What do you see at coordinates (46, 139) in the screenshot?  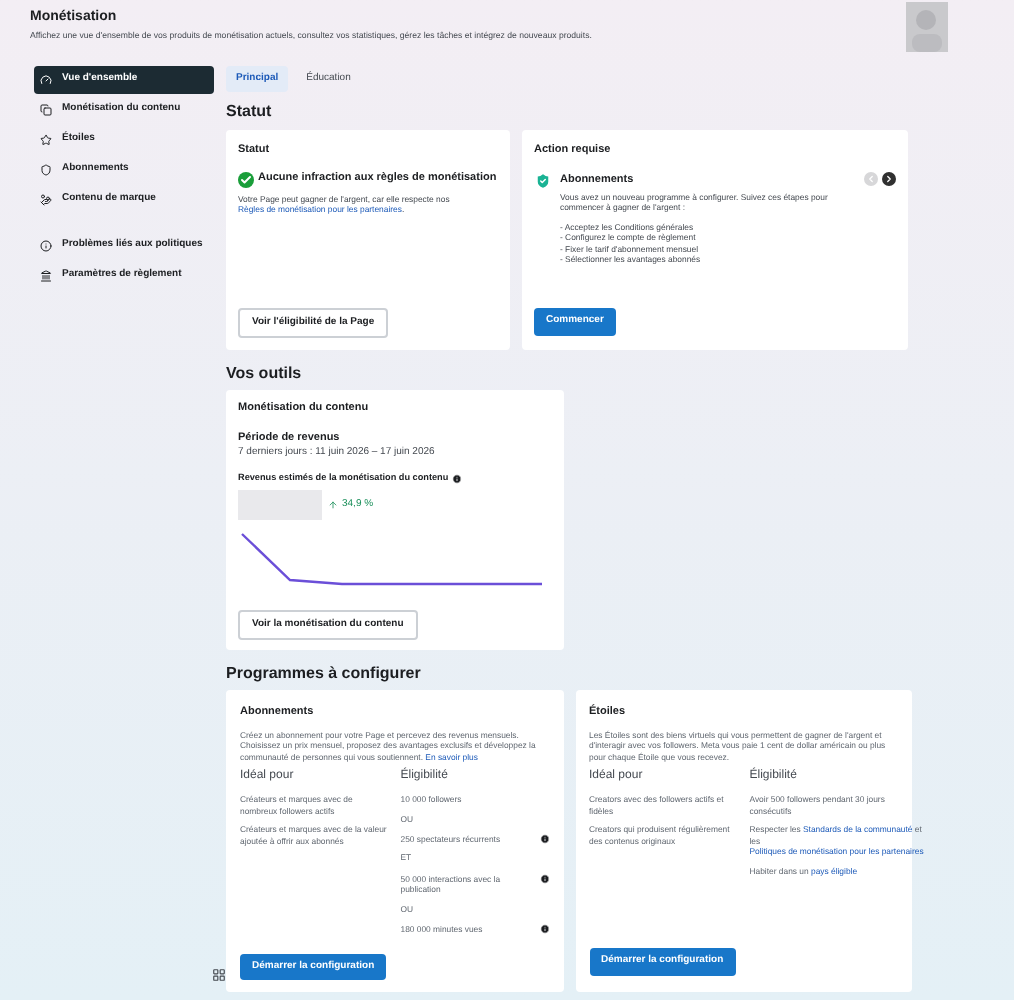 I see `star-icon` at bounding box center [46, 139].